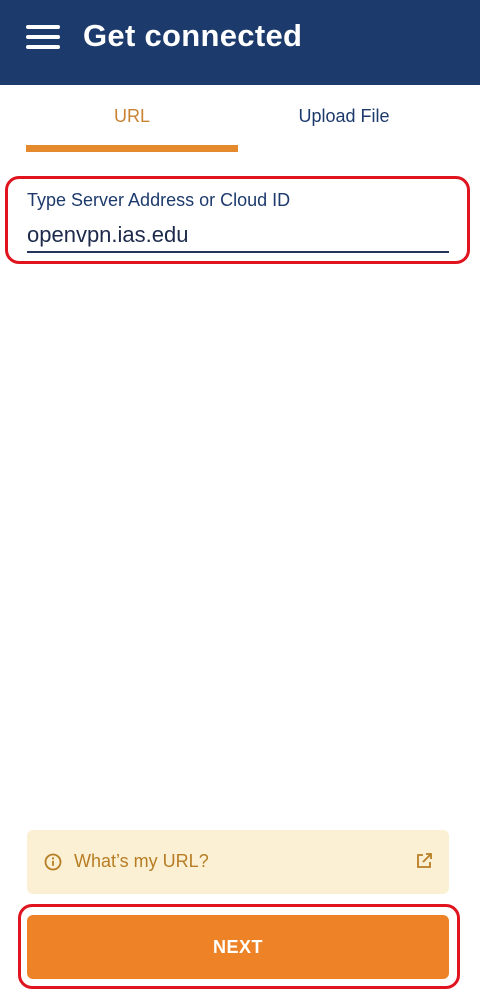  What do you see at coordinates (43, 37) in the screenshot?
I see `menu-icon` at bounding box center [43, 37].